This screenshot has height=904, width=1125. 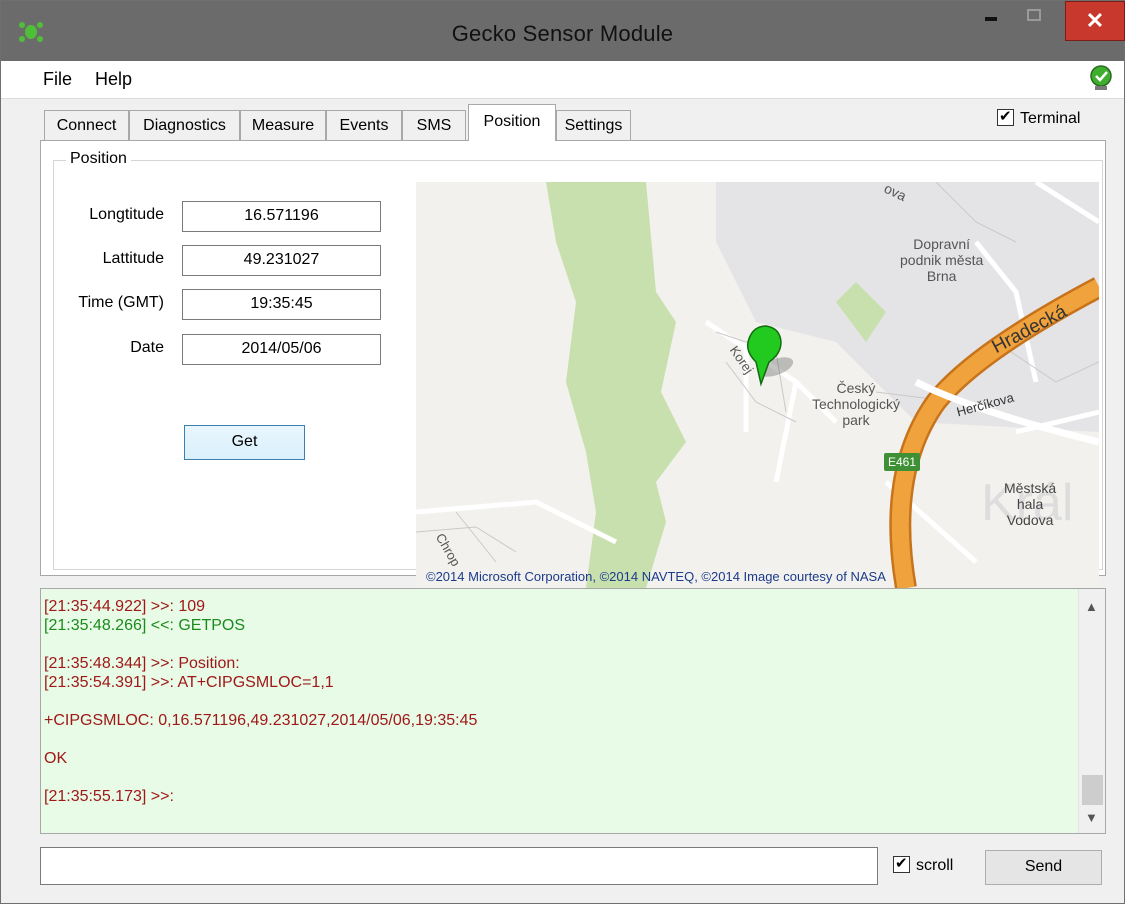 I want to click on minimize-button, so click(x=989, y=21).